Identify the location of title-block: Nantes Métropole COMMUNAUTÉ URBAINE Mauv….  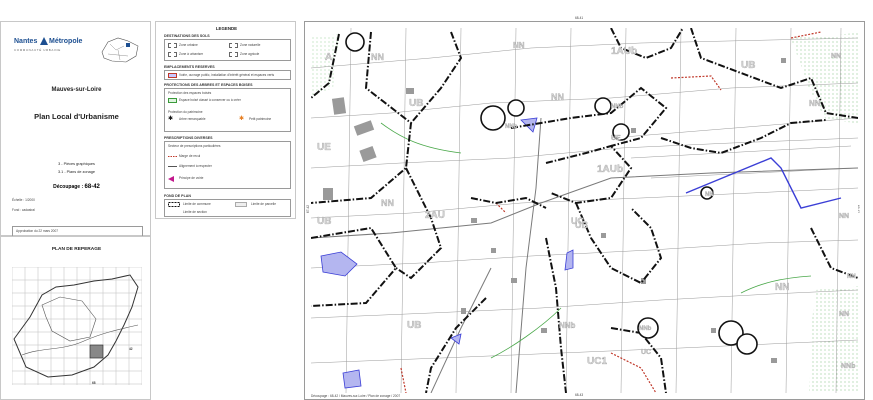
(76, 135).